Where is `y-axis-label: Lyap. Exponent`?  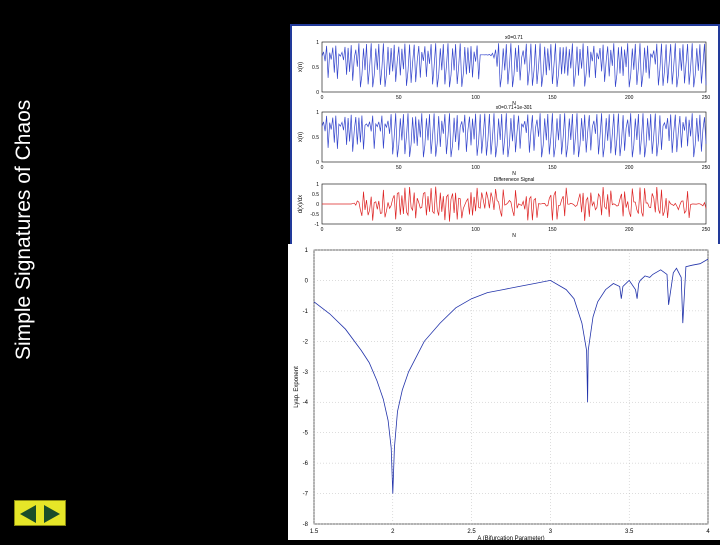
y-axis-label: Lyap. Exponent is located at coordinates (297, 387).